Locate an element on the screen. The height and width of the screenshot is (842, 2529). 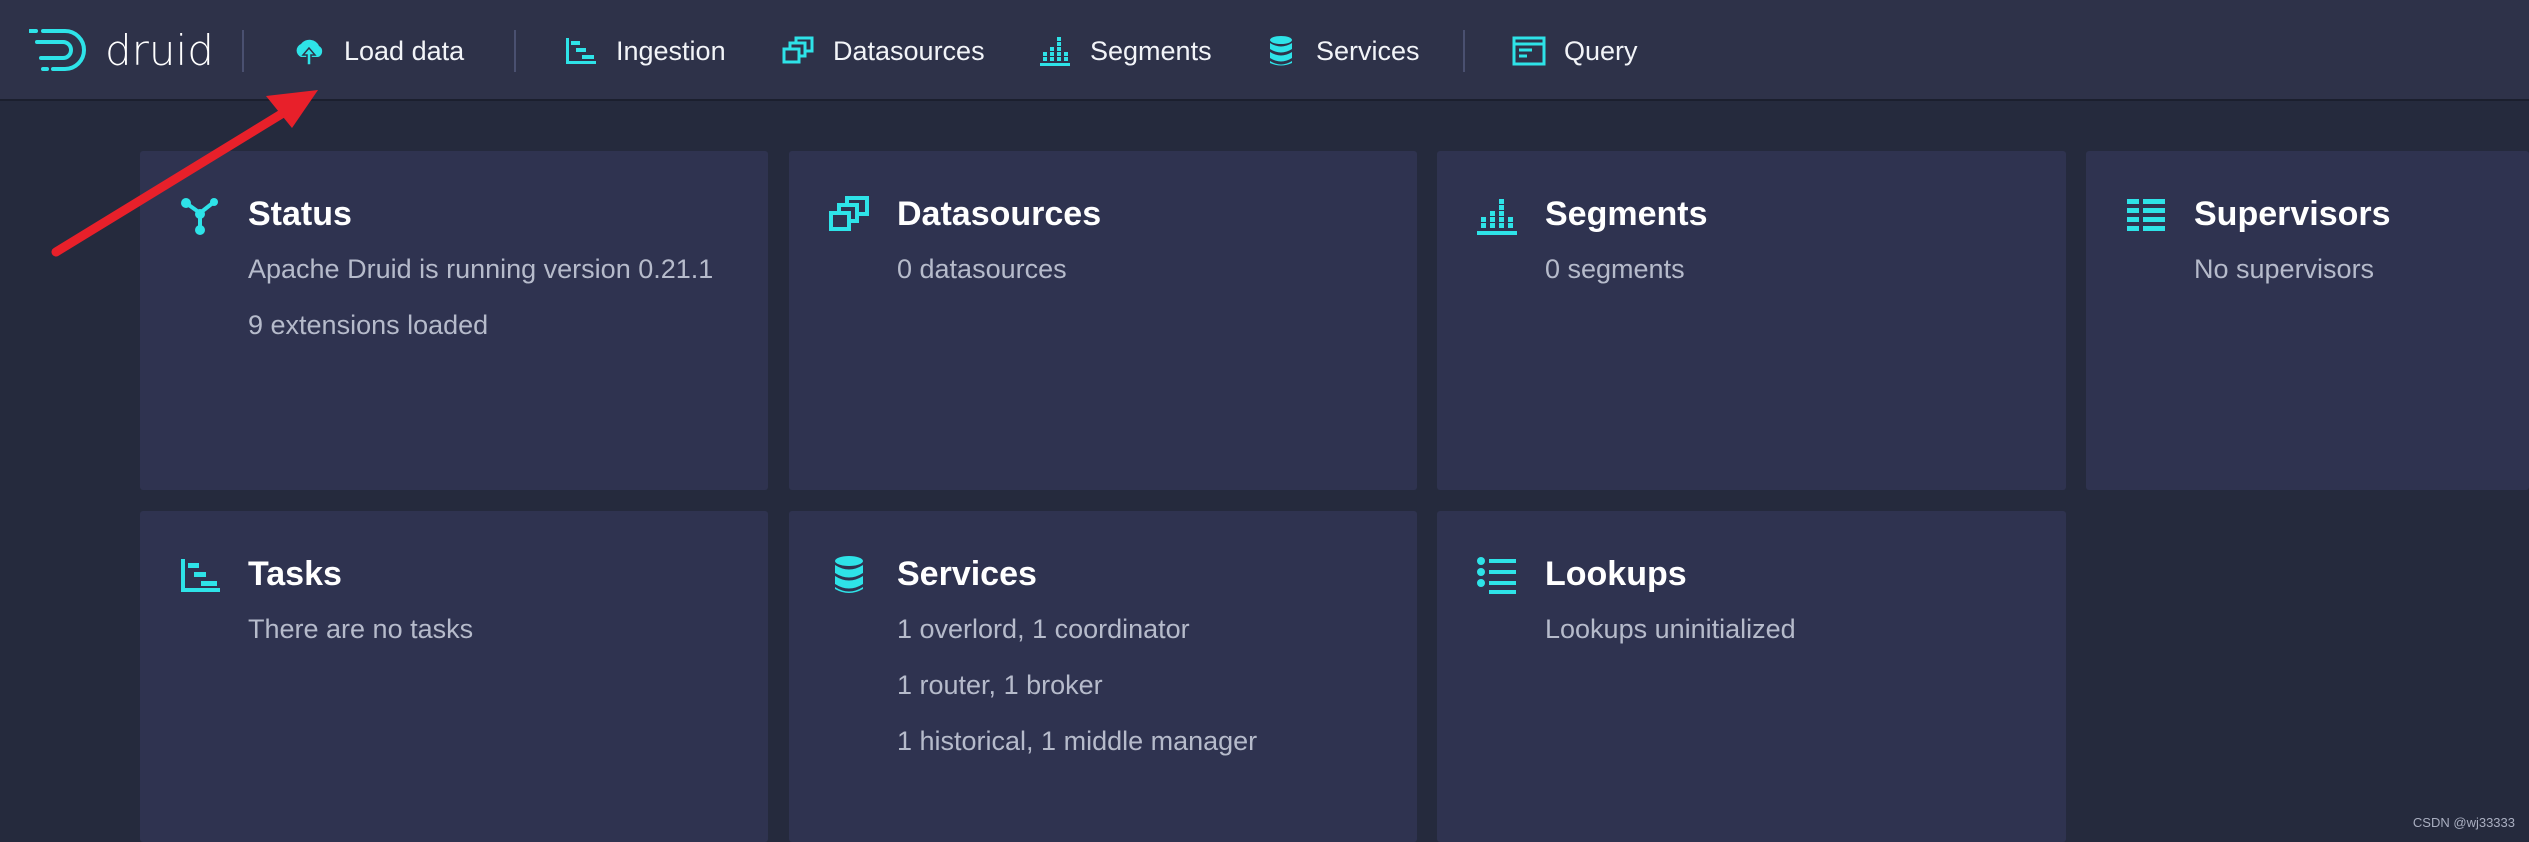
druid-logo: druid is located at coordinates (121, 50).